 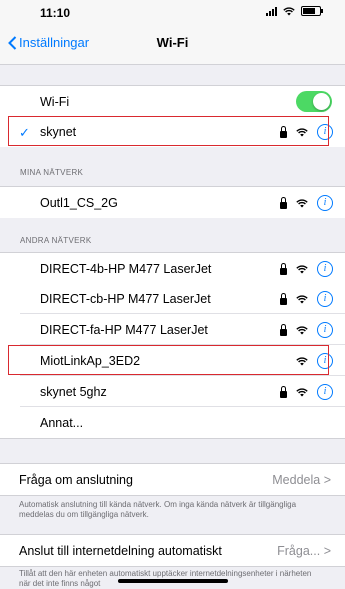 What do you see at coordinates (76, 480) in the screenshot?
I see `ask-to-join-label: Fråga om anslutning` at bounding box center [76, 480].